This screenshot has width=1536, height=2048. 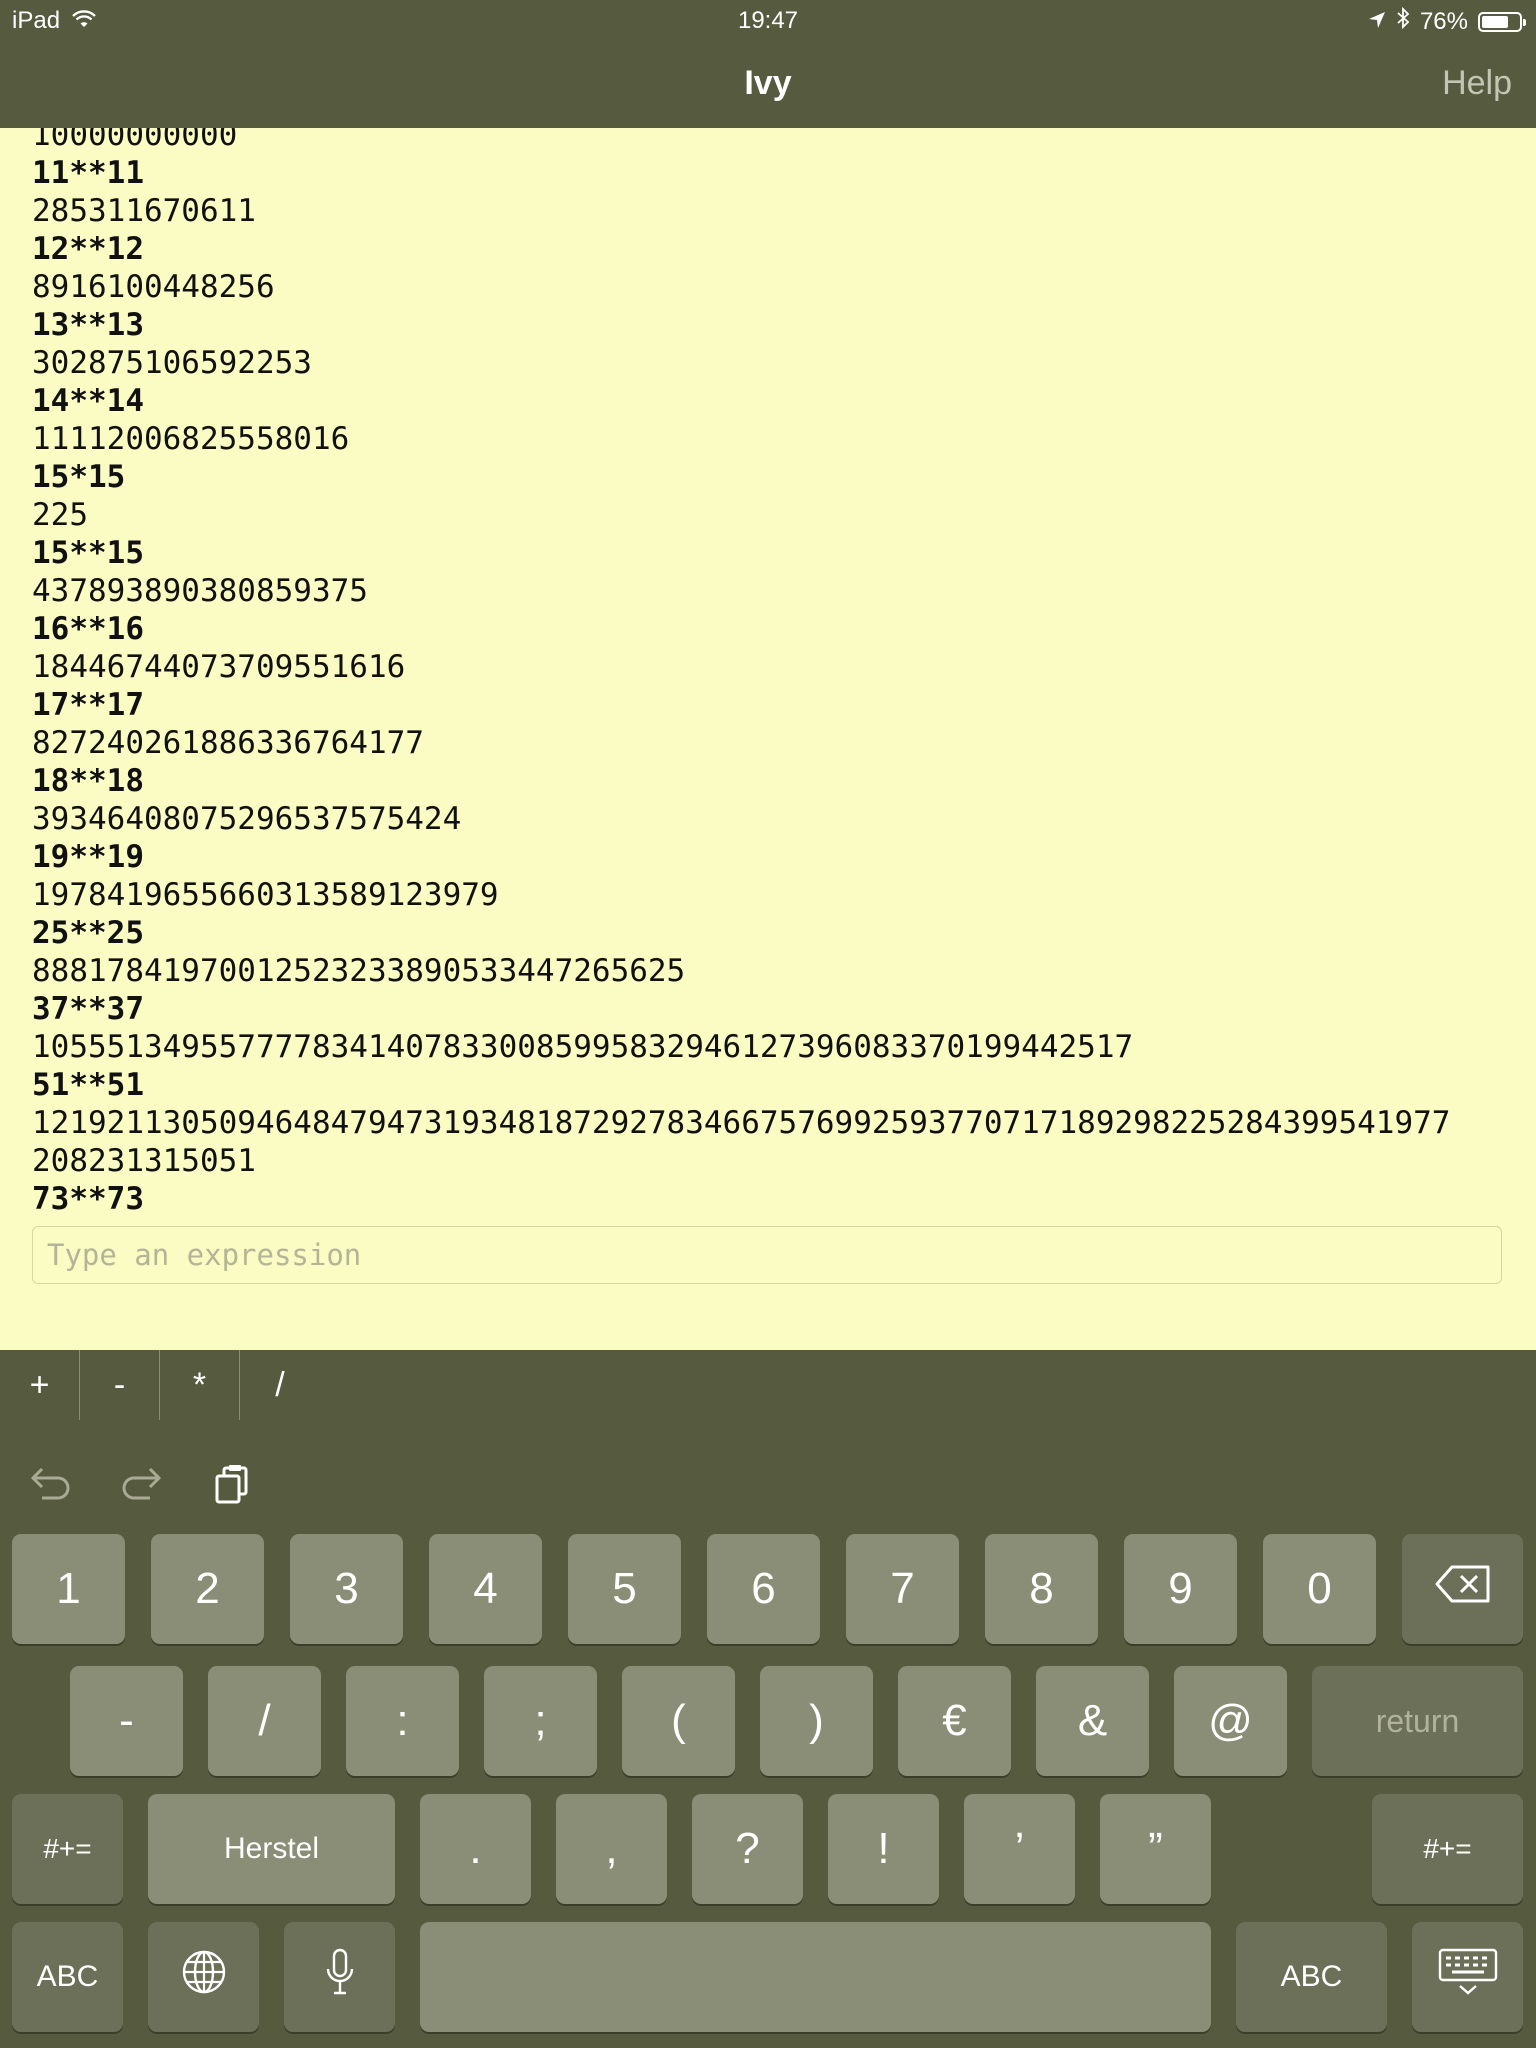 I want to click on status-bar: iPad 19:47 76%, so click(x=768, y=21).